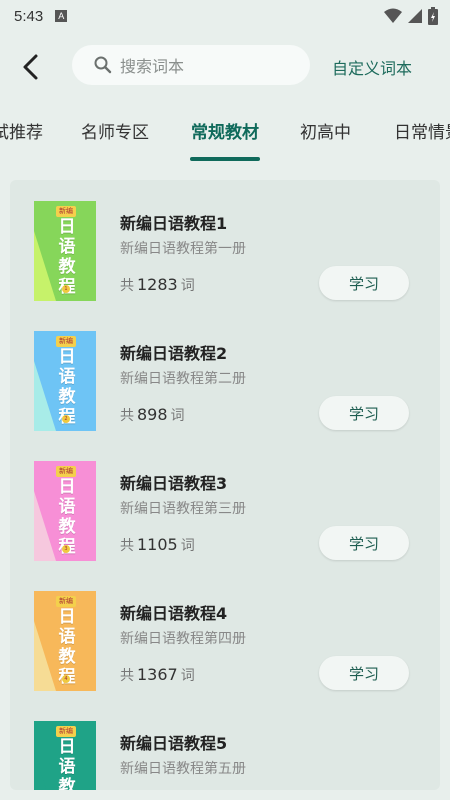 This screenshot has height=800, width=450. I want to click on cover-volume: 4, so click(66, 679).